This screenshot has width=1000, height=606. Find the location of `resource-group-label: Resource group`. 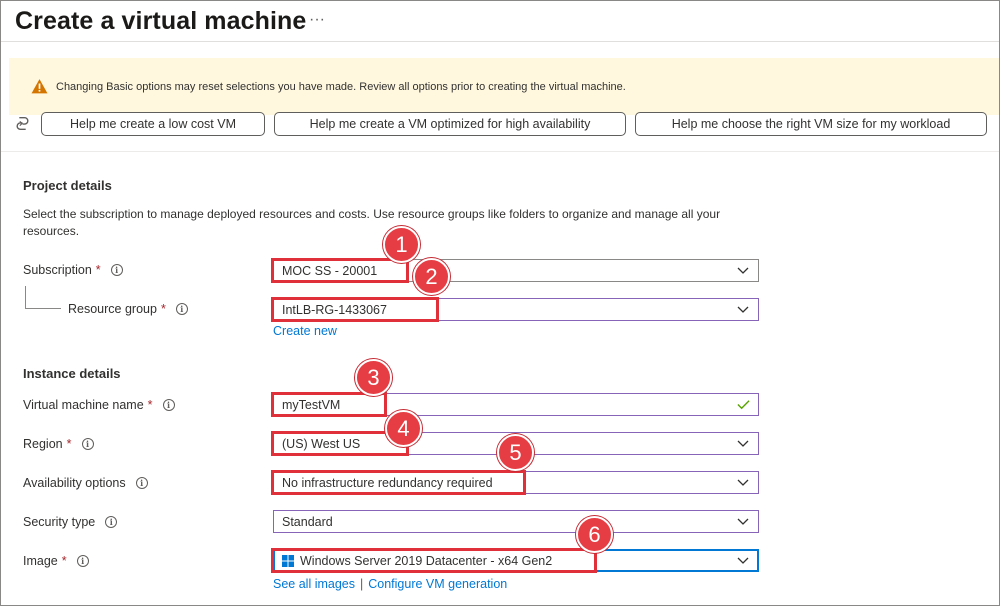

resource-group-label: Resource group is located at coordinates (112, 309).